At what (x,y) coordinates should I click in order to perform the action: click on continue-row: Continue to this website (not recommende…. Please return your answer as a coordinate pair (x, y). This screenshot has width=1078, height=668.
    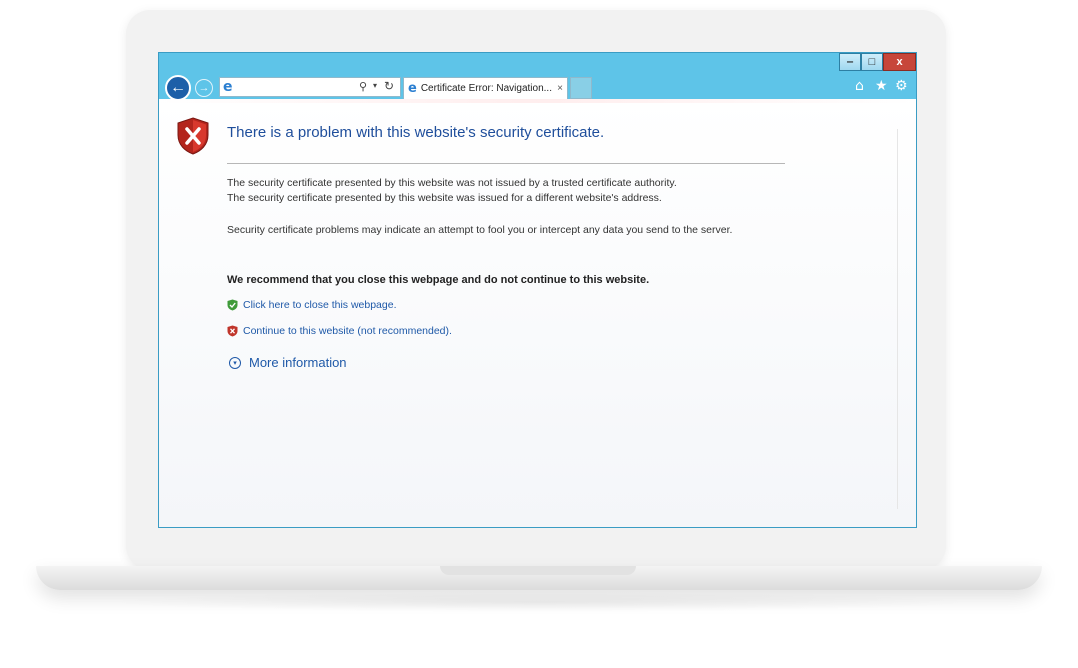
    Looking at the image, I should click on (339, 331).